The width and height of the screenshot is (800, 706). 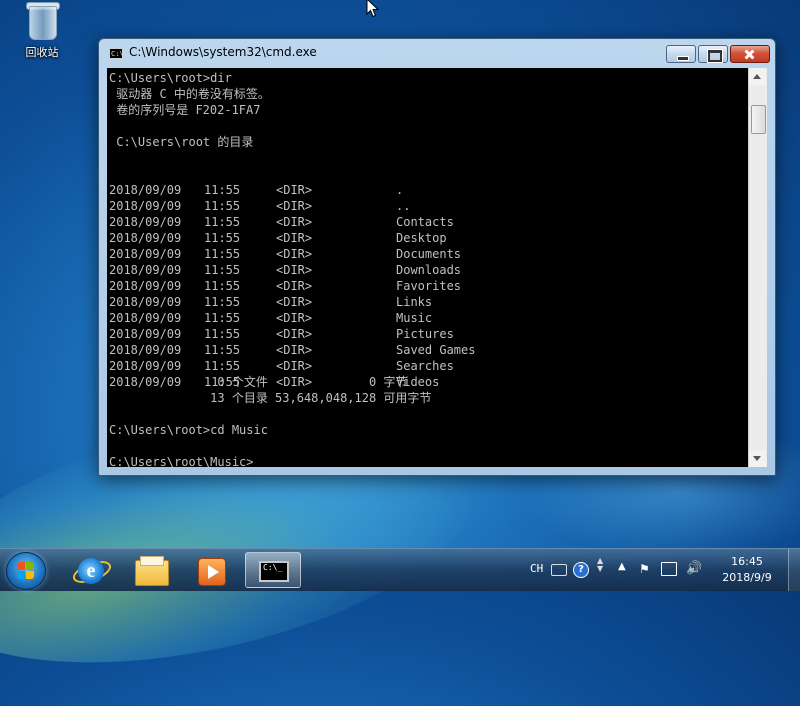 What do you see at coordinates (437, 53) in the screenshot?
I see `window-titlebar: C:\ C:\Windows\system32\cmd.exe` at bounding box center [437, 53].